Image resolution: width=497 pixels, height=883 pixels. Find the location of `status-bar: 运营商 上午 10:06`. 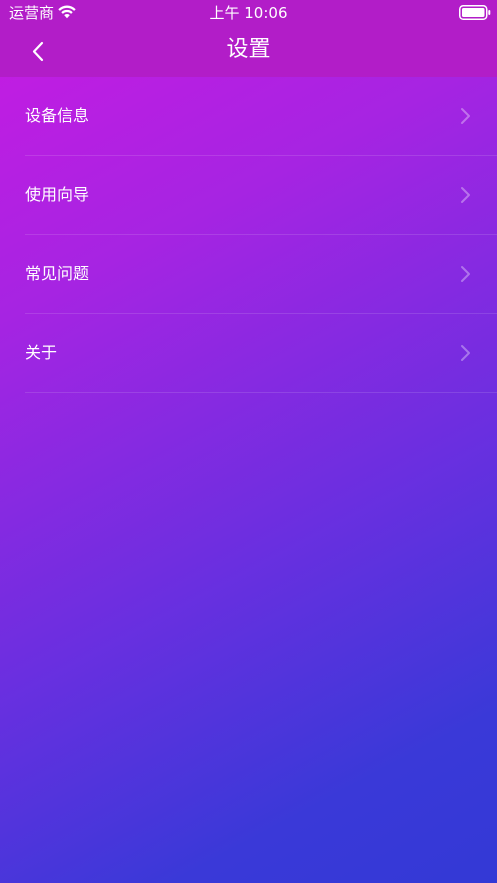

status-bar: 运营商 上午 10:06 is located at coordinates (248, 13).